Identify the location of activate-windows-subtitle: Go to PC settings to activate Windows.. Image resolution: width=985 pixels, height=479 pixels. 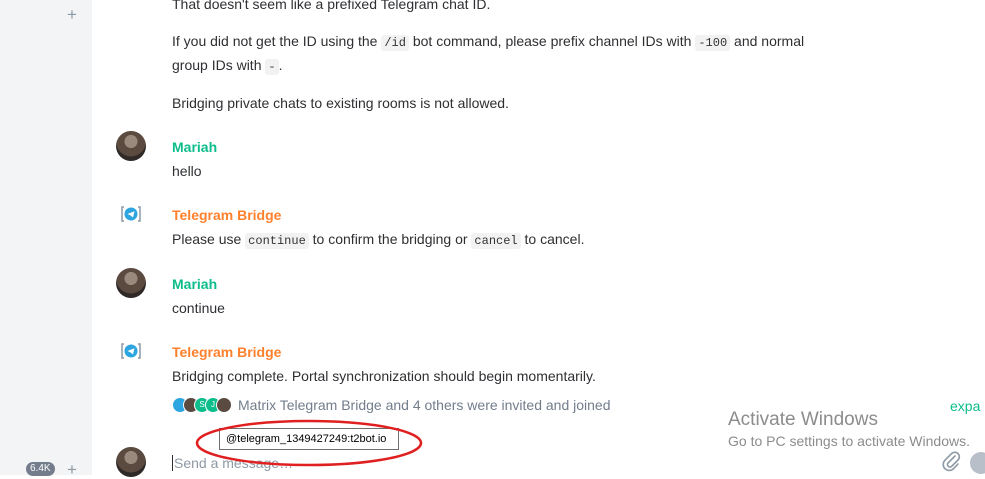
(849, 441).